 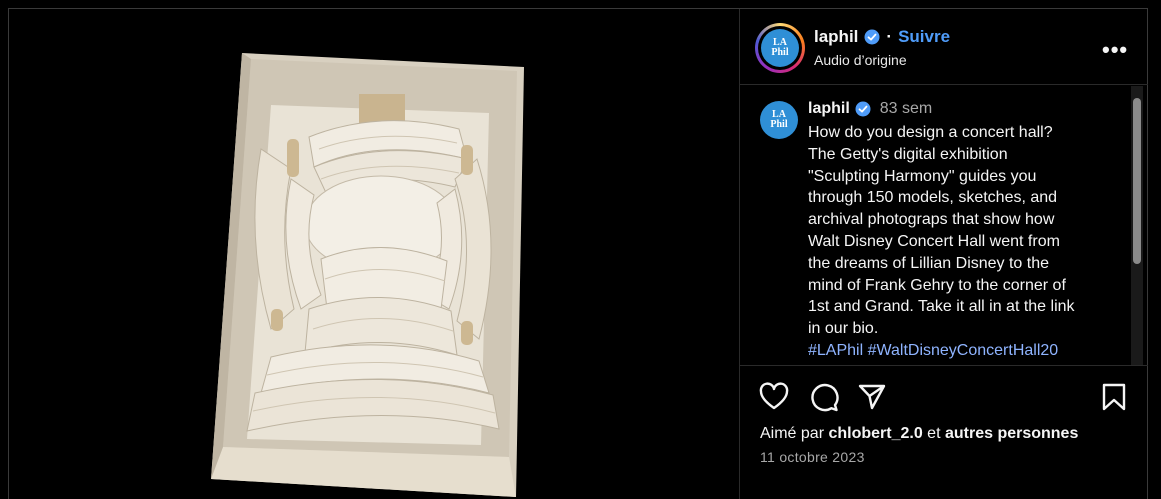 I want to click on caption-avatar: LA Phil, so click(x=779, y=120).